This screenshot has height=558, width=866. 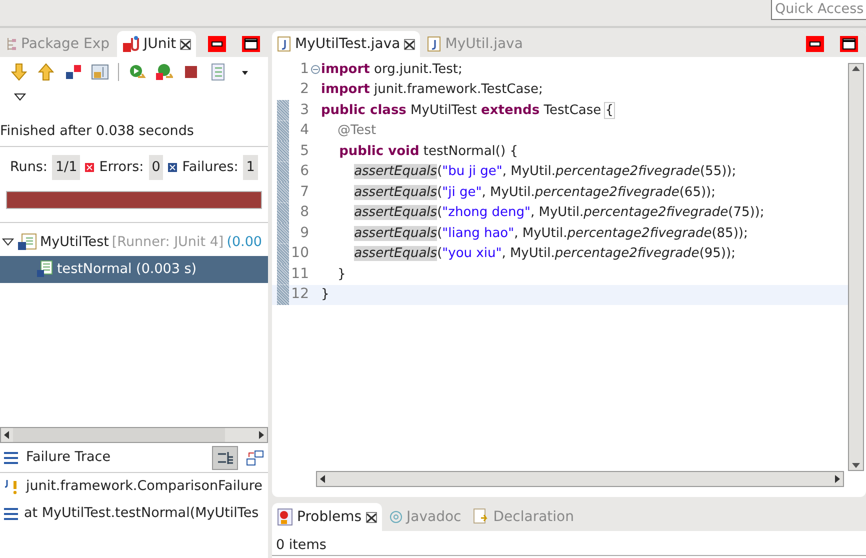 I want to click on test-suite-icon, so click(x=27, y=242).